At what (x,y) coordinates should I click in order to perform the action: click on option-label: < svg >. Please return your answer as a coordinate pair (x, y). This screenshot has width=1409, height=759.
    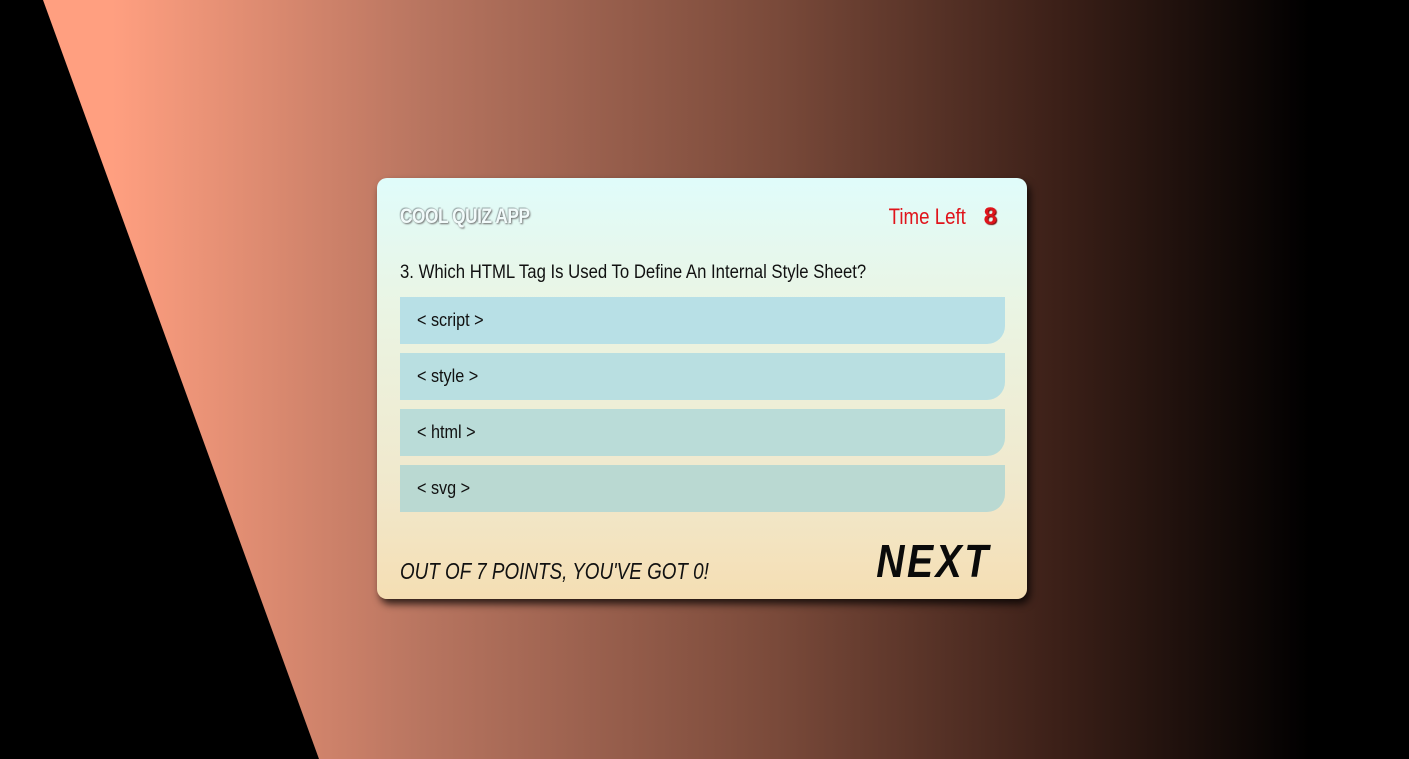
    Looking at the image, I should click on (444, 488).